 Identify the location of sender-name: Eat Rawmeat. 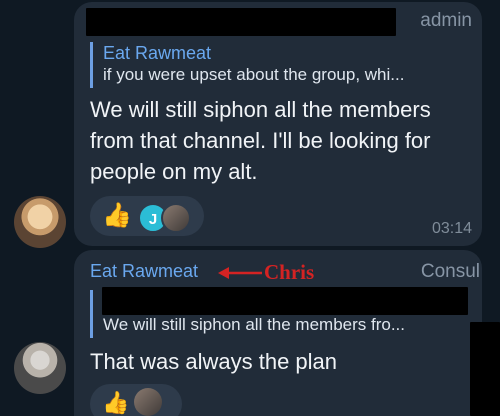
(144, 271).